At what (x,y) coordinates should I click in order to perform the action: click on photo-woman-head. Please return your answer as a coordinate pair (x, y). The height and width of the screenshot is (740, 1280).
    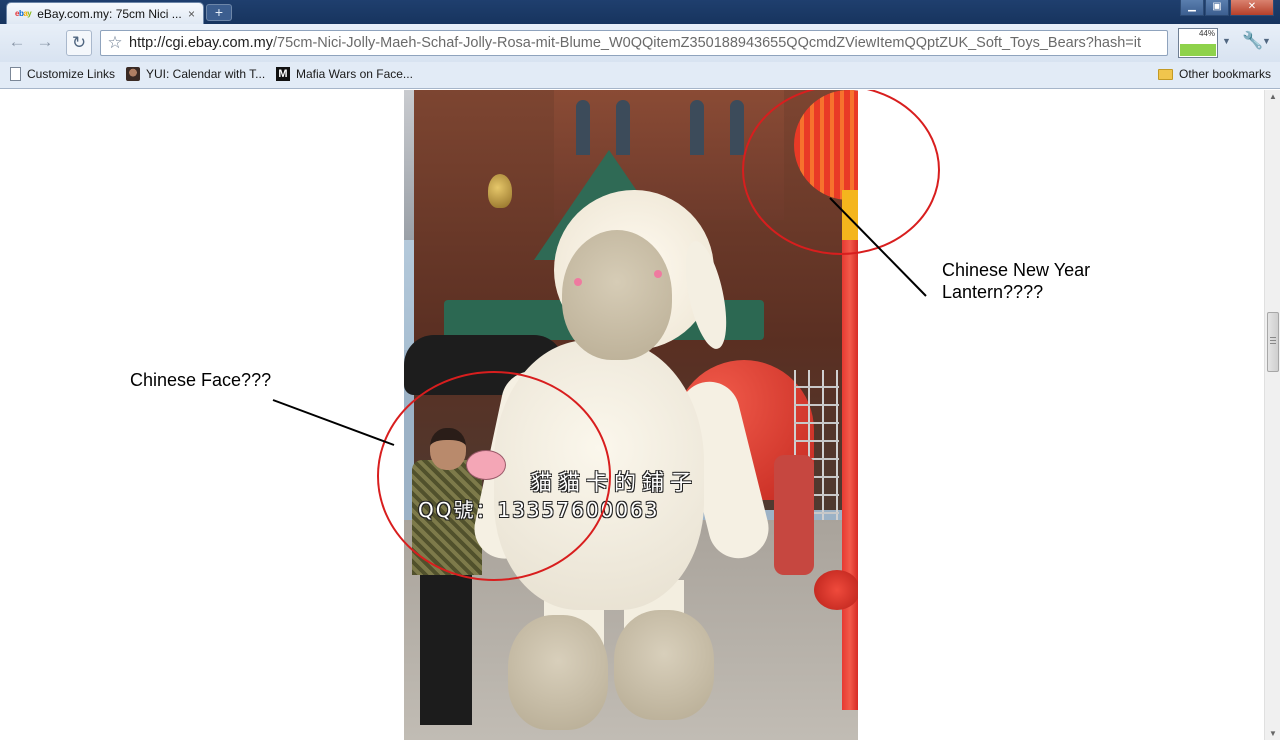
    Looking at the image, I should click on (448, 449).